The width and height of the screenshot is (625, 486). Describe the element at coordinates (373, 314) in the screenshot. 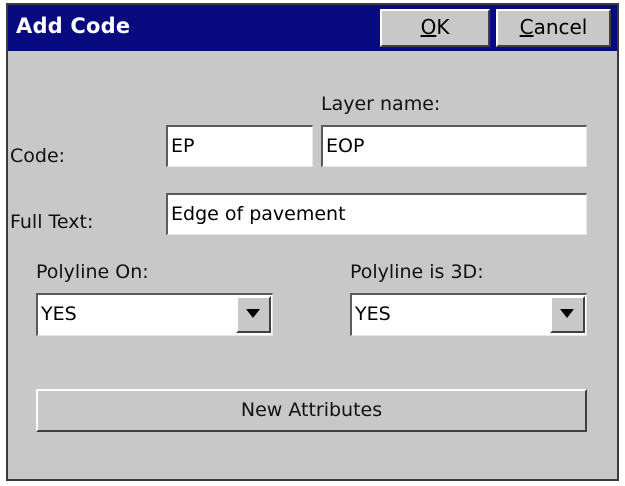

I see `polyline-3d-value: YES` at that location.